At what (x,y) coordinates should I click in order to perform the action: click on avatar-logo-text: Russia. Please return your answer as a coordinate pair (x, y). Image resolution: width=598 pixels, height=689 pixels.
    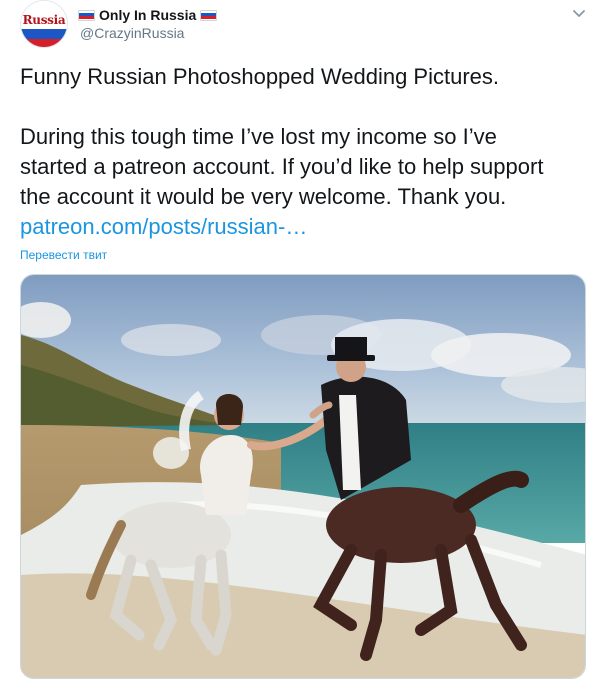
    Looking at the image, I should click on (44, 20).